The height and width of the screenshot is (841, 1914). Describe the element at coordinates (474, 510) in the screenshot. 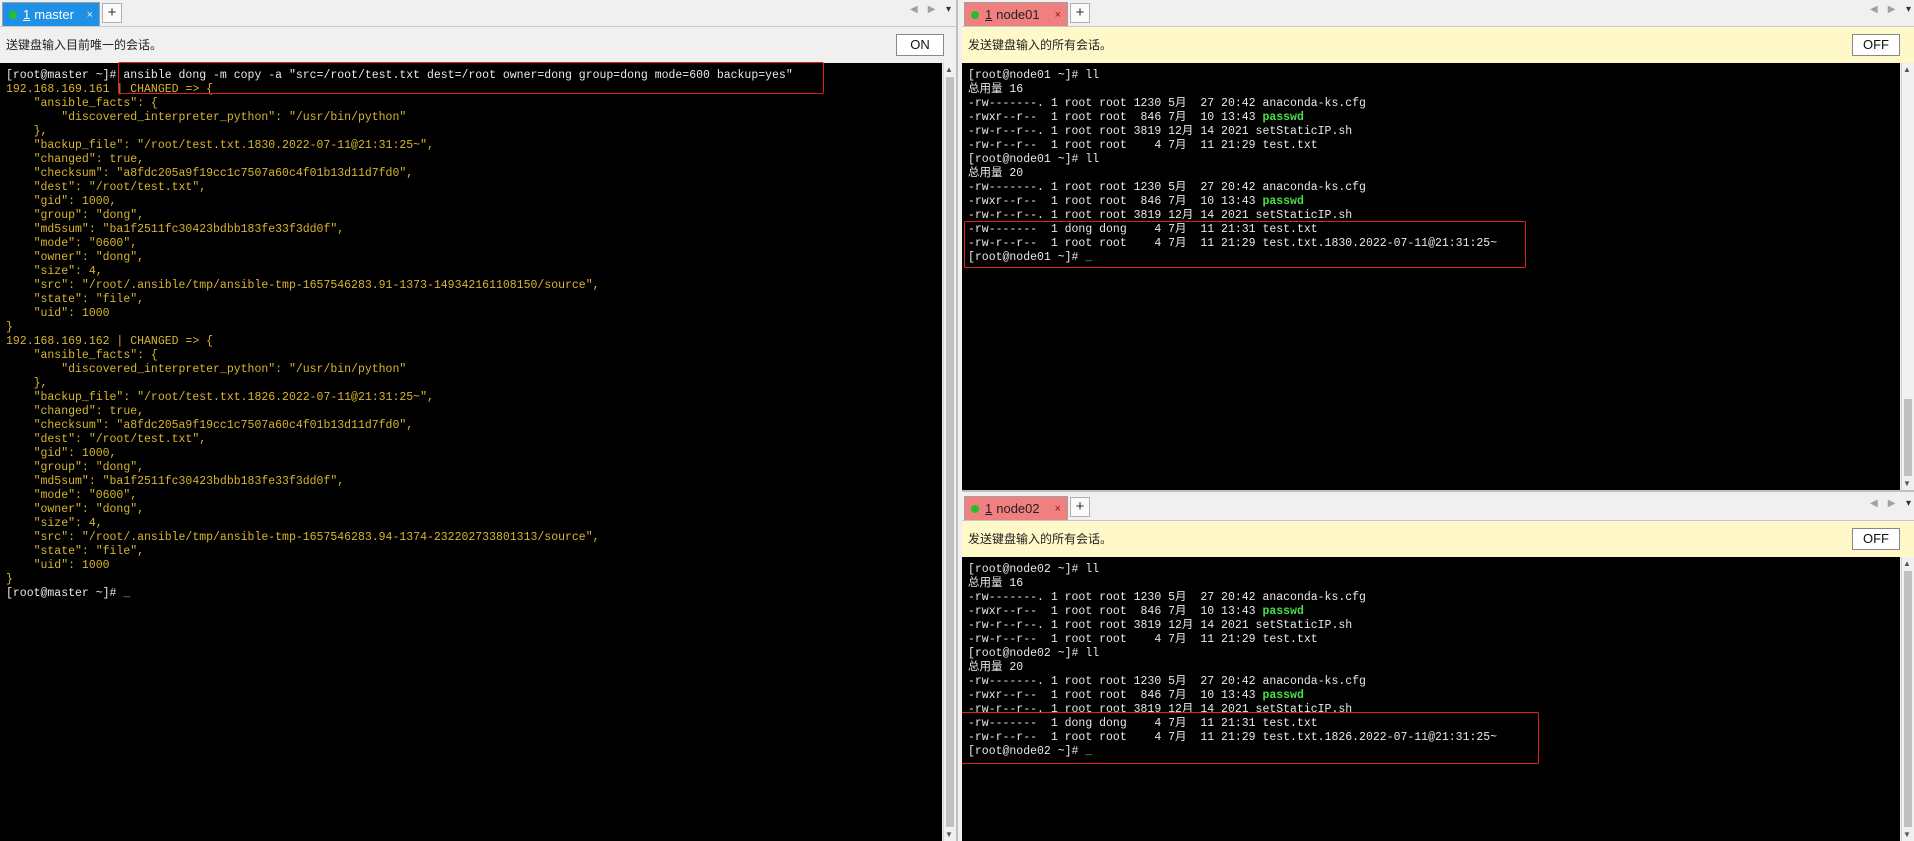

I see `terminal-line: "owner": "dong",` at that location.